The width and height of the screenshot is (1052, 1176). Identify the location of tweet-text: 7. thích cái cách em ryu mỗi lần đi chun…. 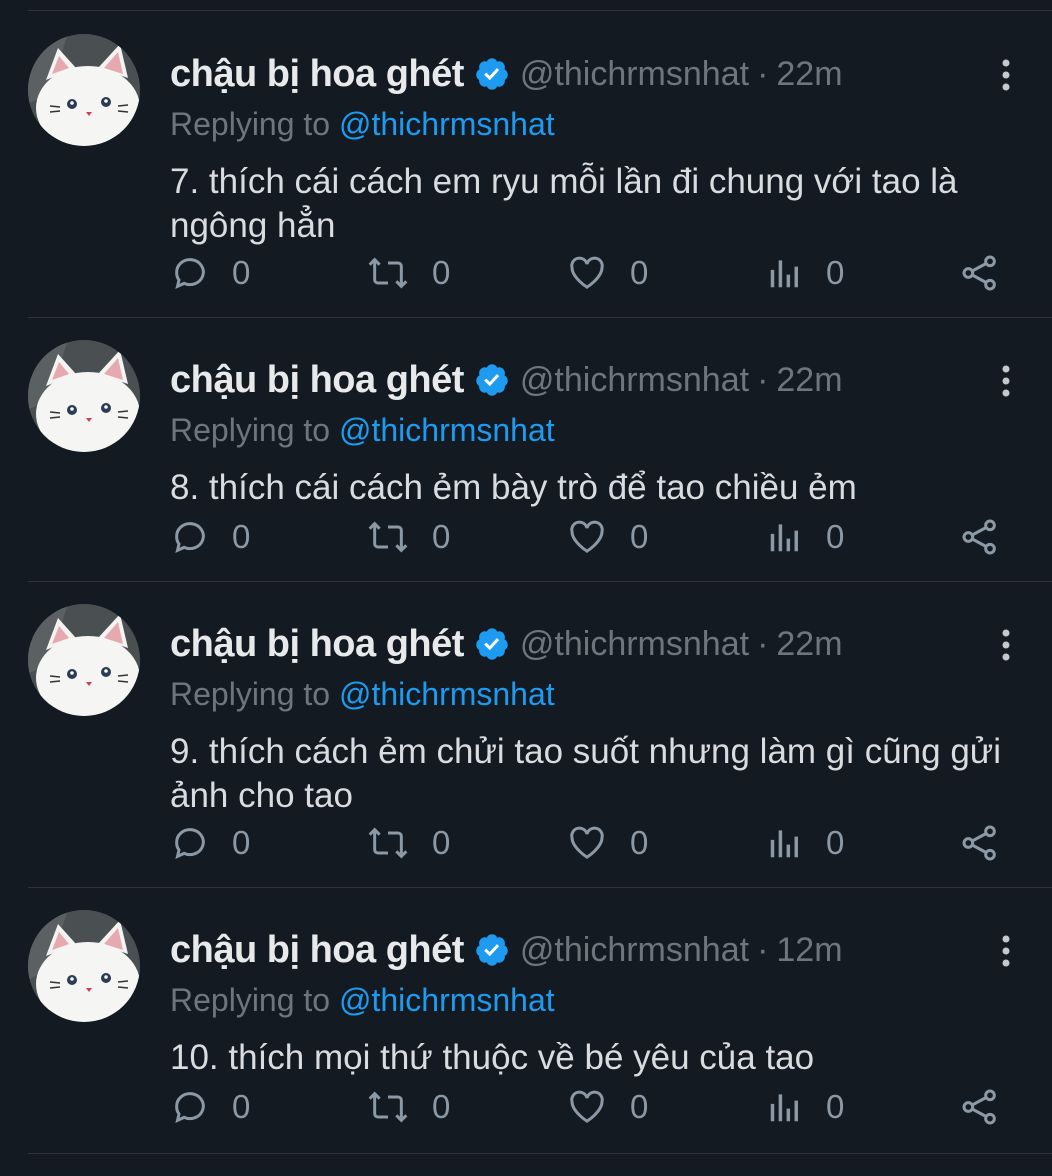
(564, 203).